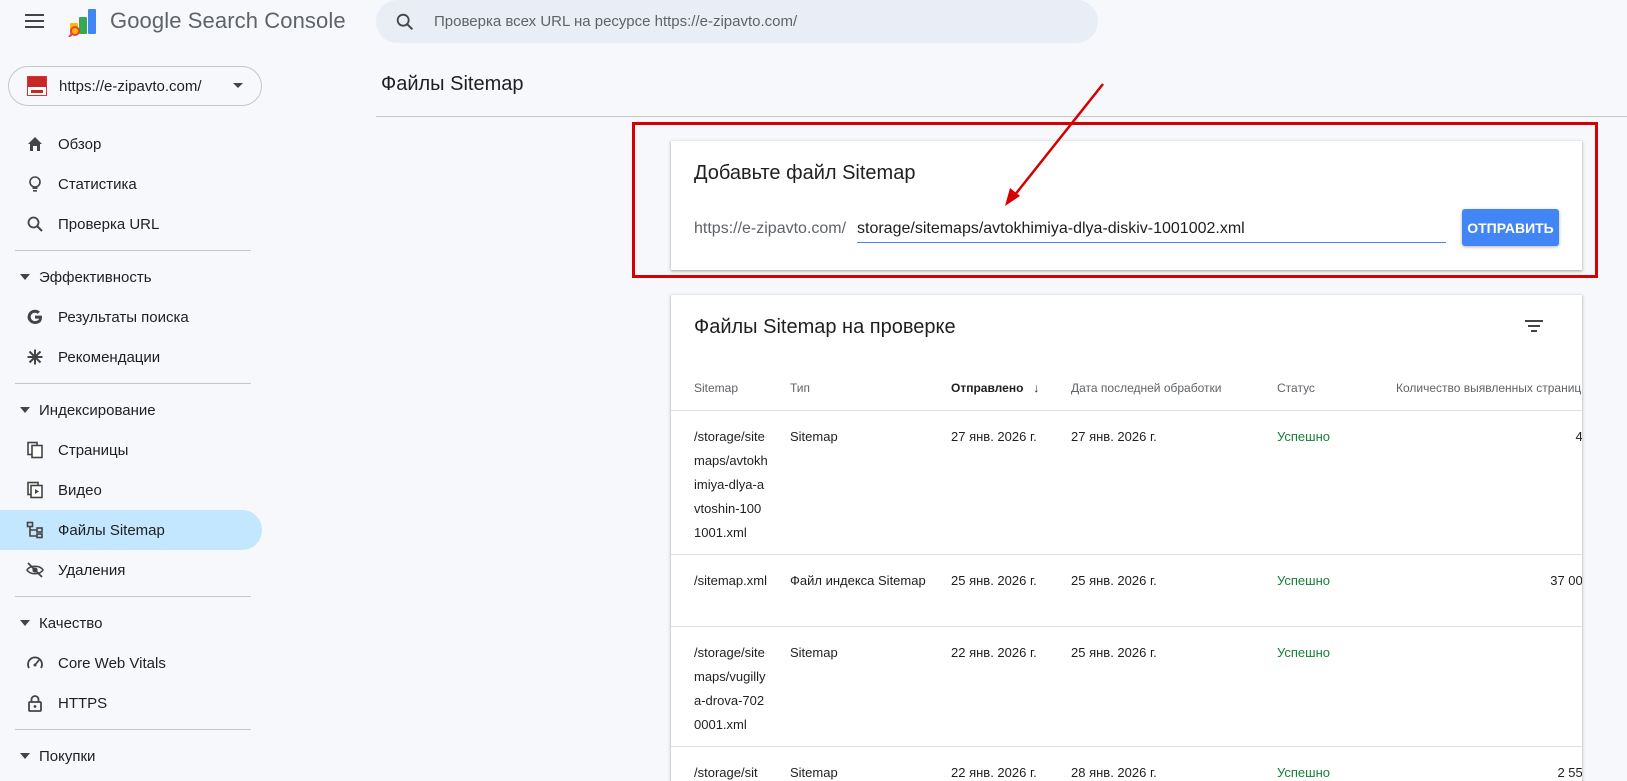 The image size is (1627, 781). I want to click on asterisk-icon, so click(35, 357).